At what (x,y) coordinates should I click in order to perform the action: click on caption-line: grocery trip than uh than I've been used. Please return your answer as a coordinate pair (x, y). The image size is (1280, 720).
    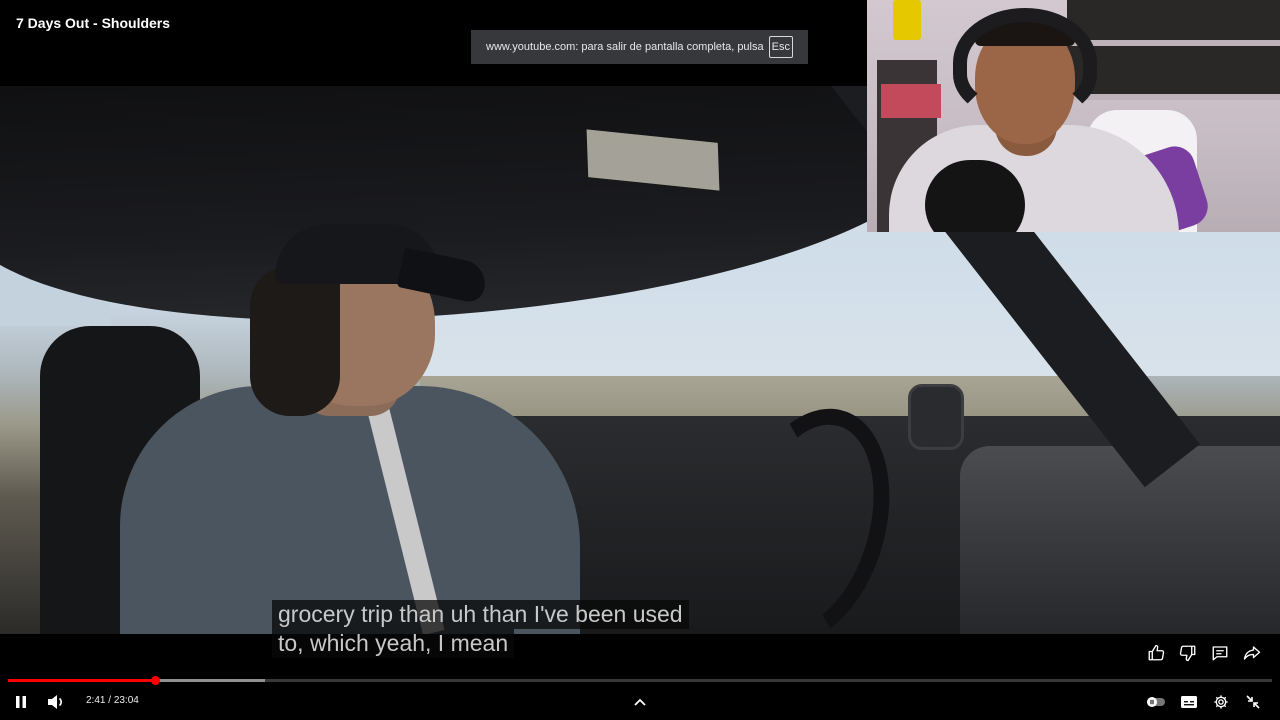
    Looking at the image, I should click on (480, 614).